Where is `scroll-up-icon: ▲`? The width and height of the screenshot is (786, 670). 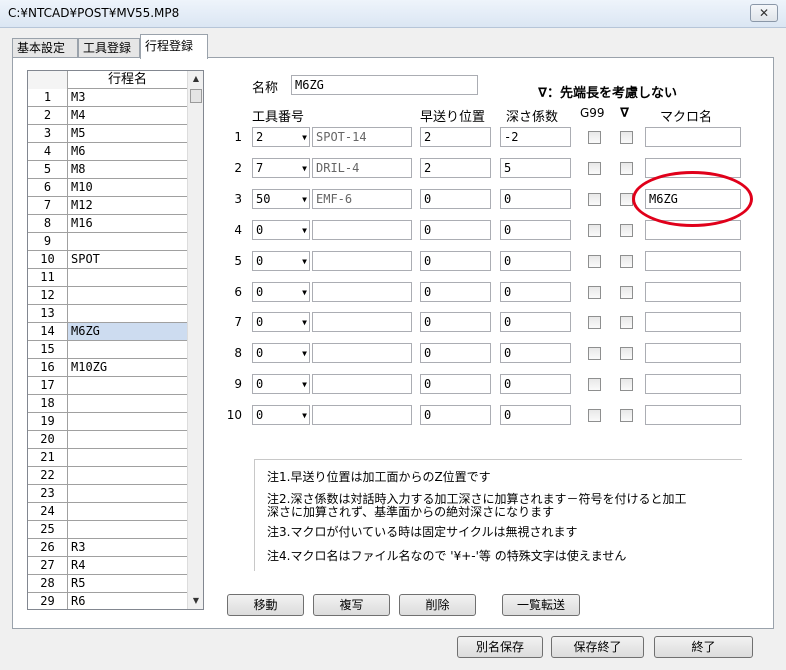 scroll-up-icon: ▲ is located at coordinates (195, 79).